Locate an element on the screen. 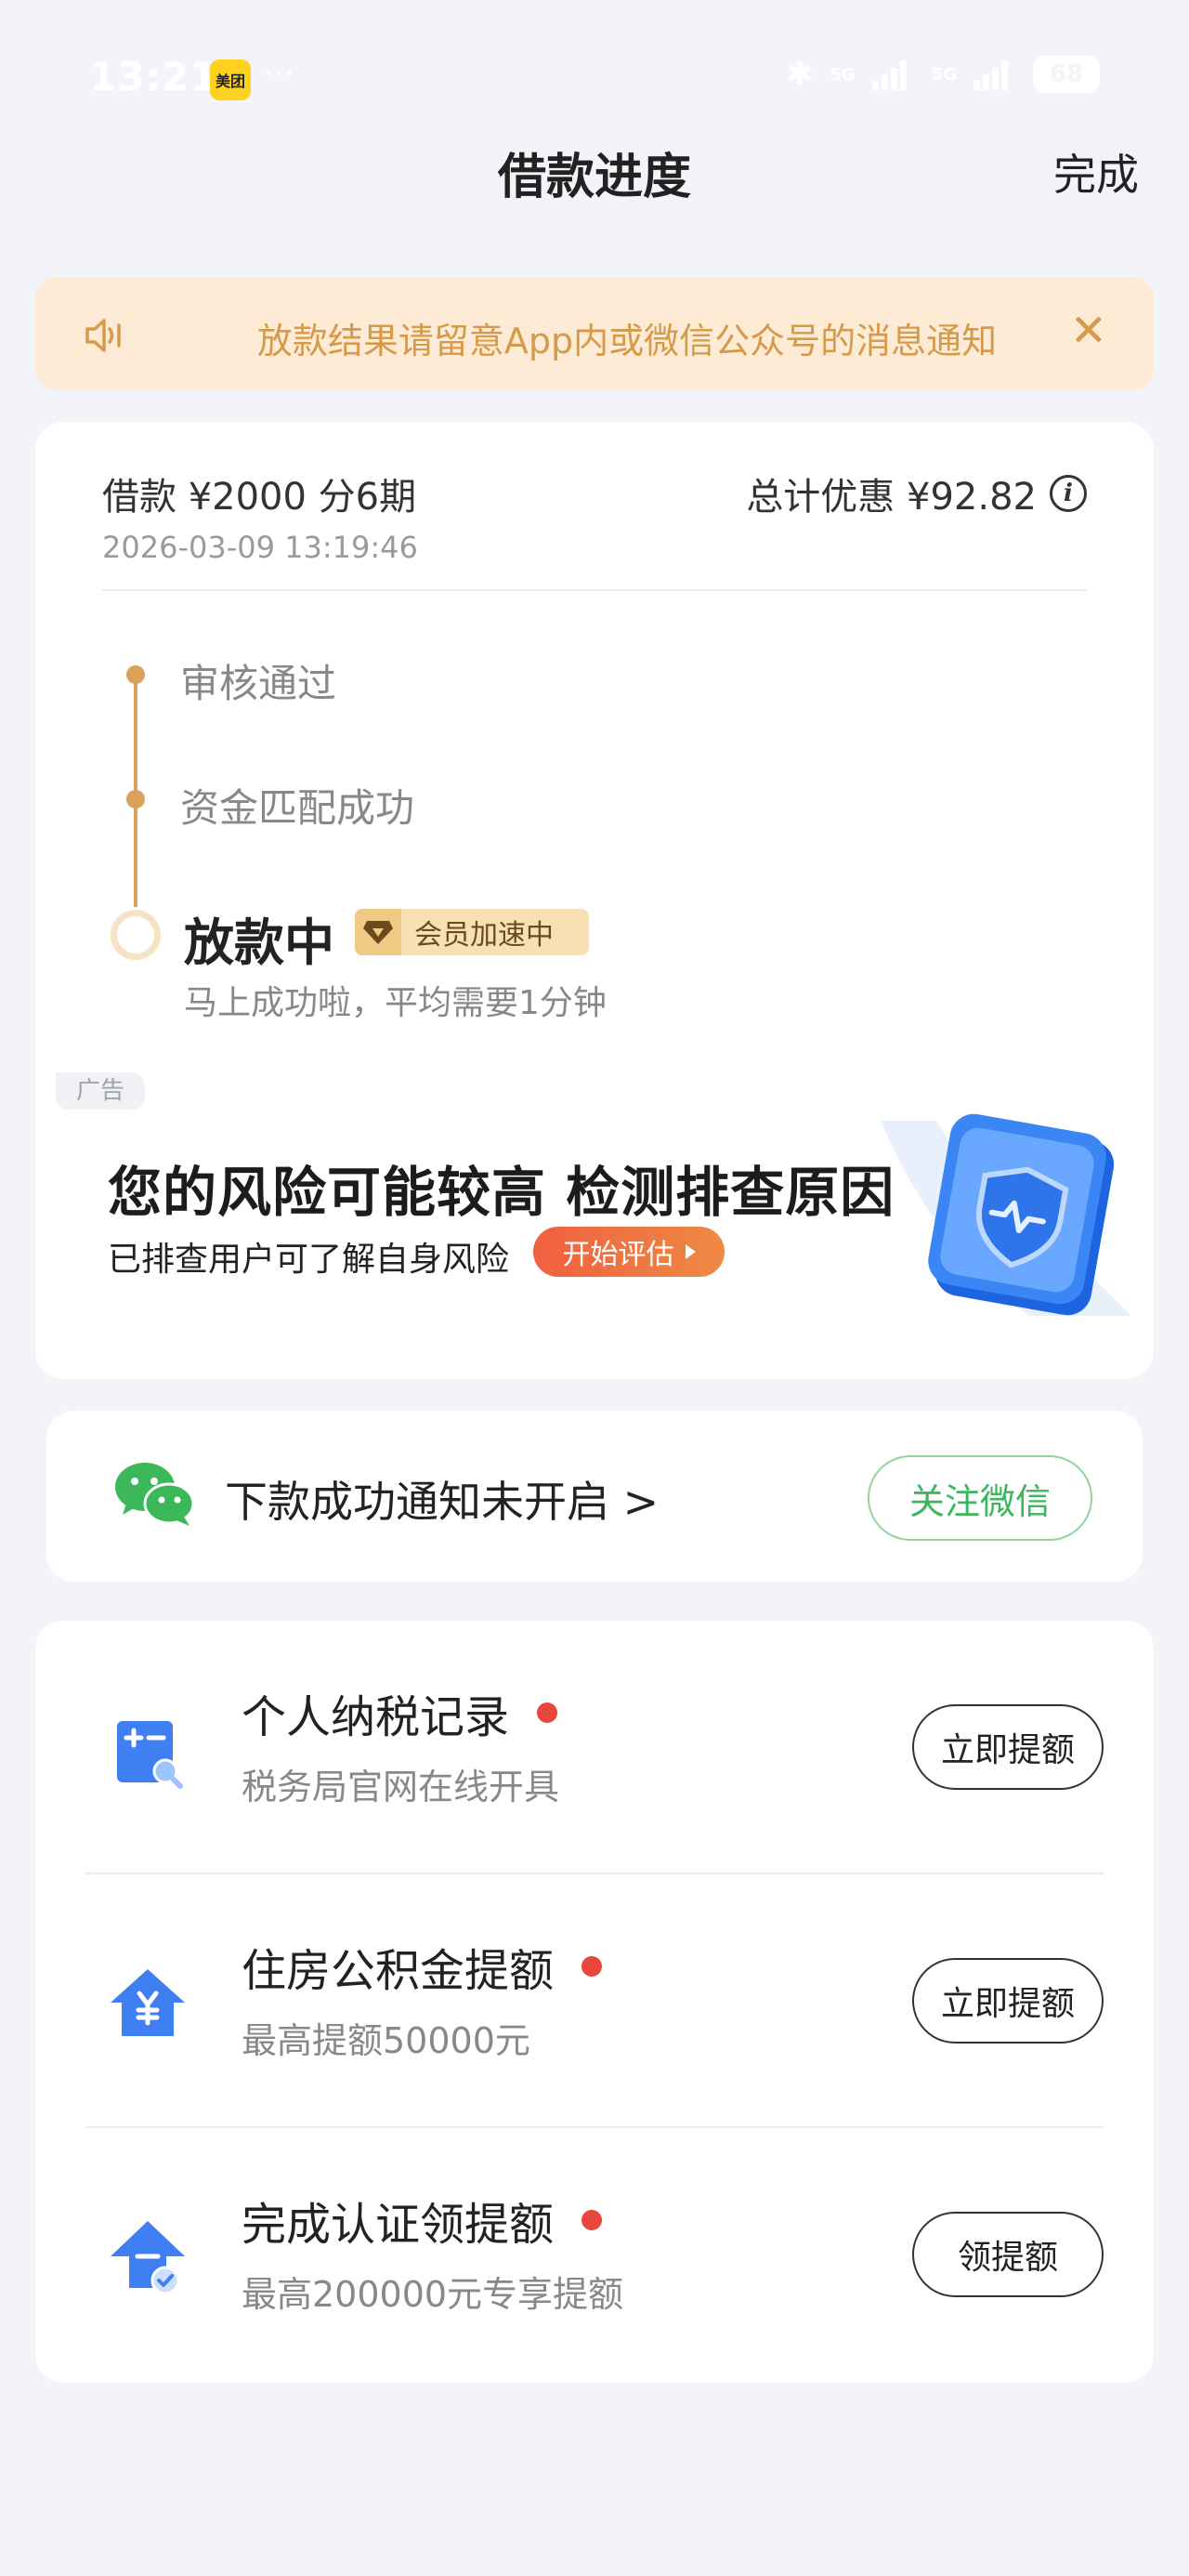 The height and width of the screenshot is (2576, 1189). start-assessment-button: 开始评估 is located at coordinates (629, 1252).